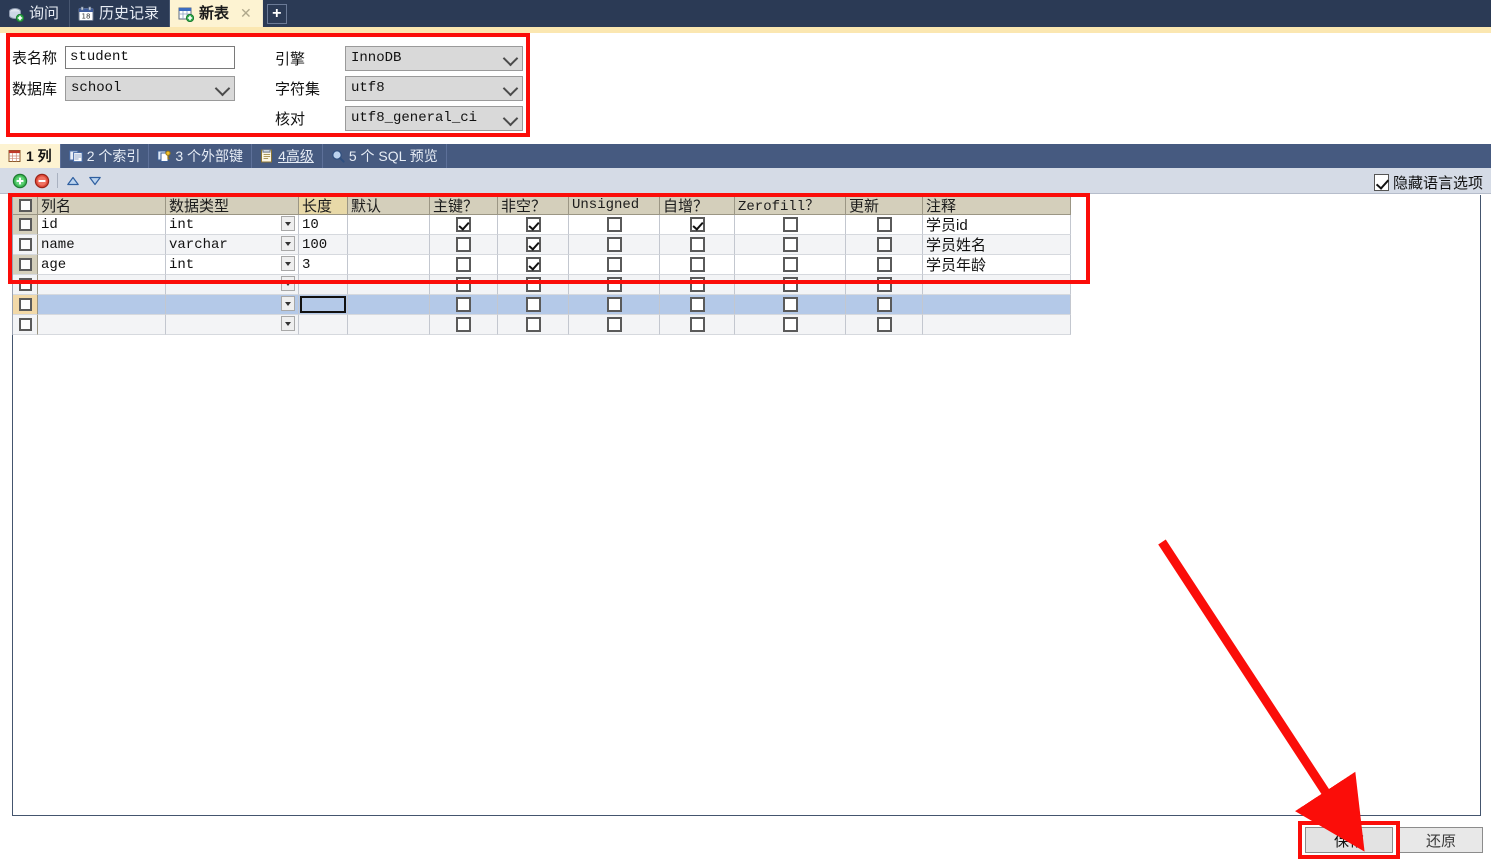 The image size is (1491, 864). I want to click on header-column-name: 列名, so click(102, 205).